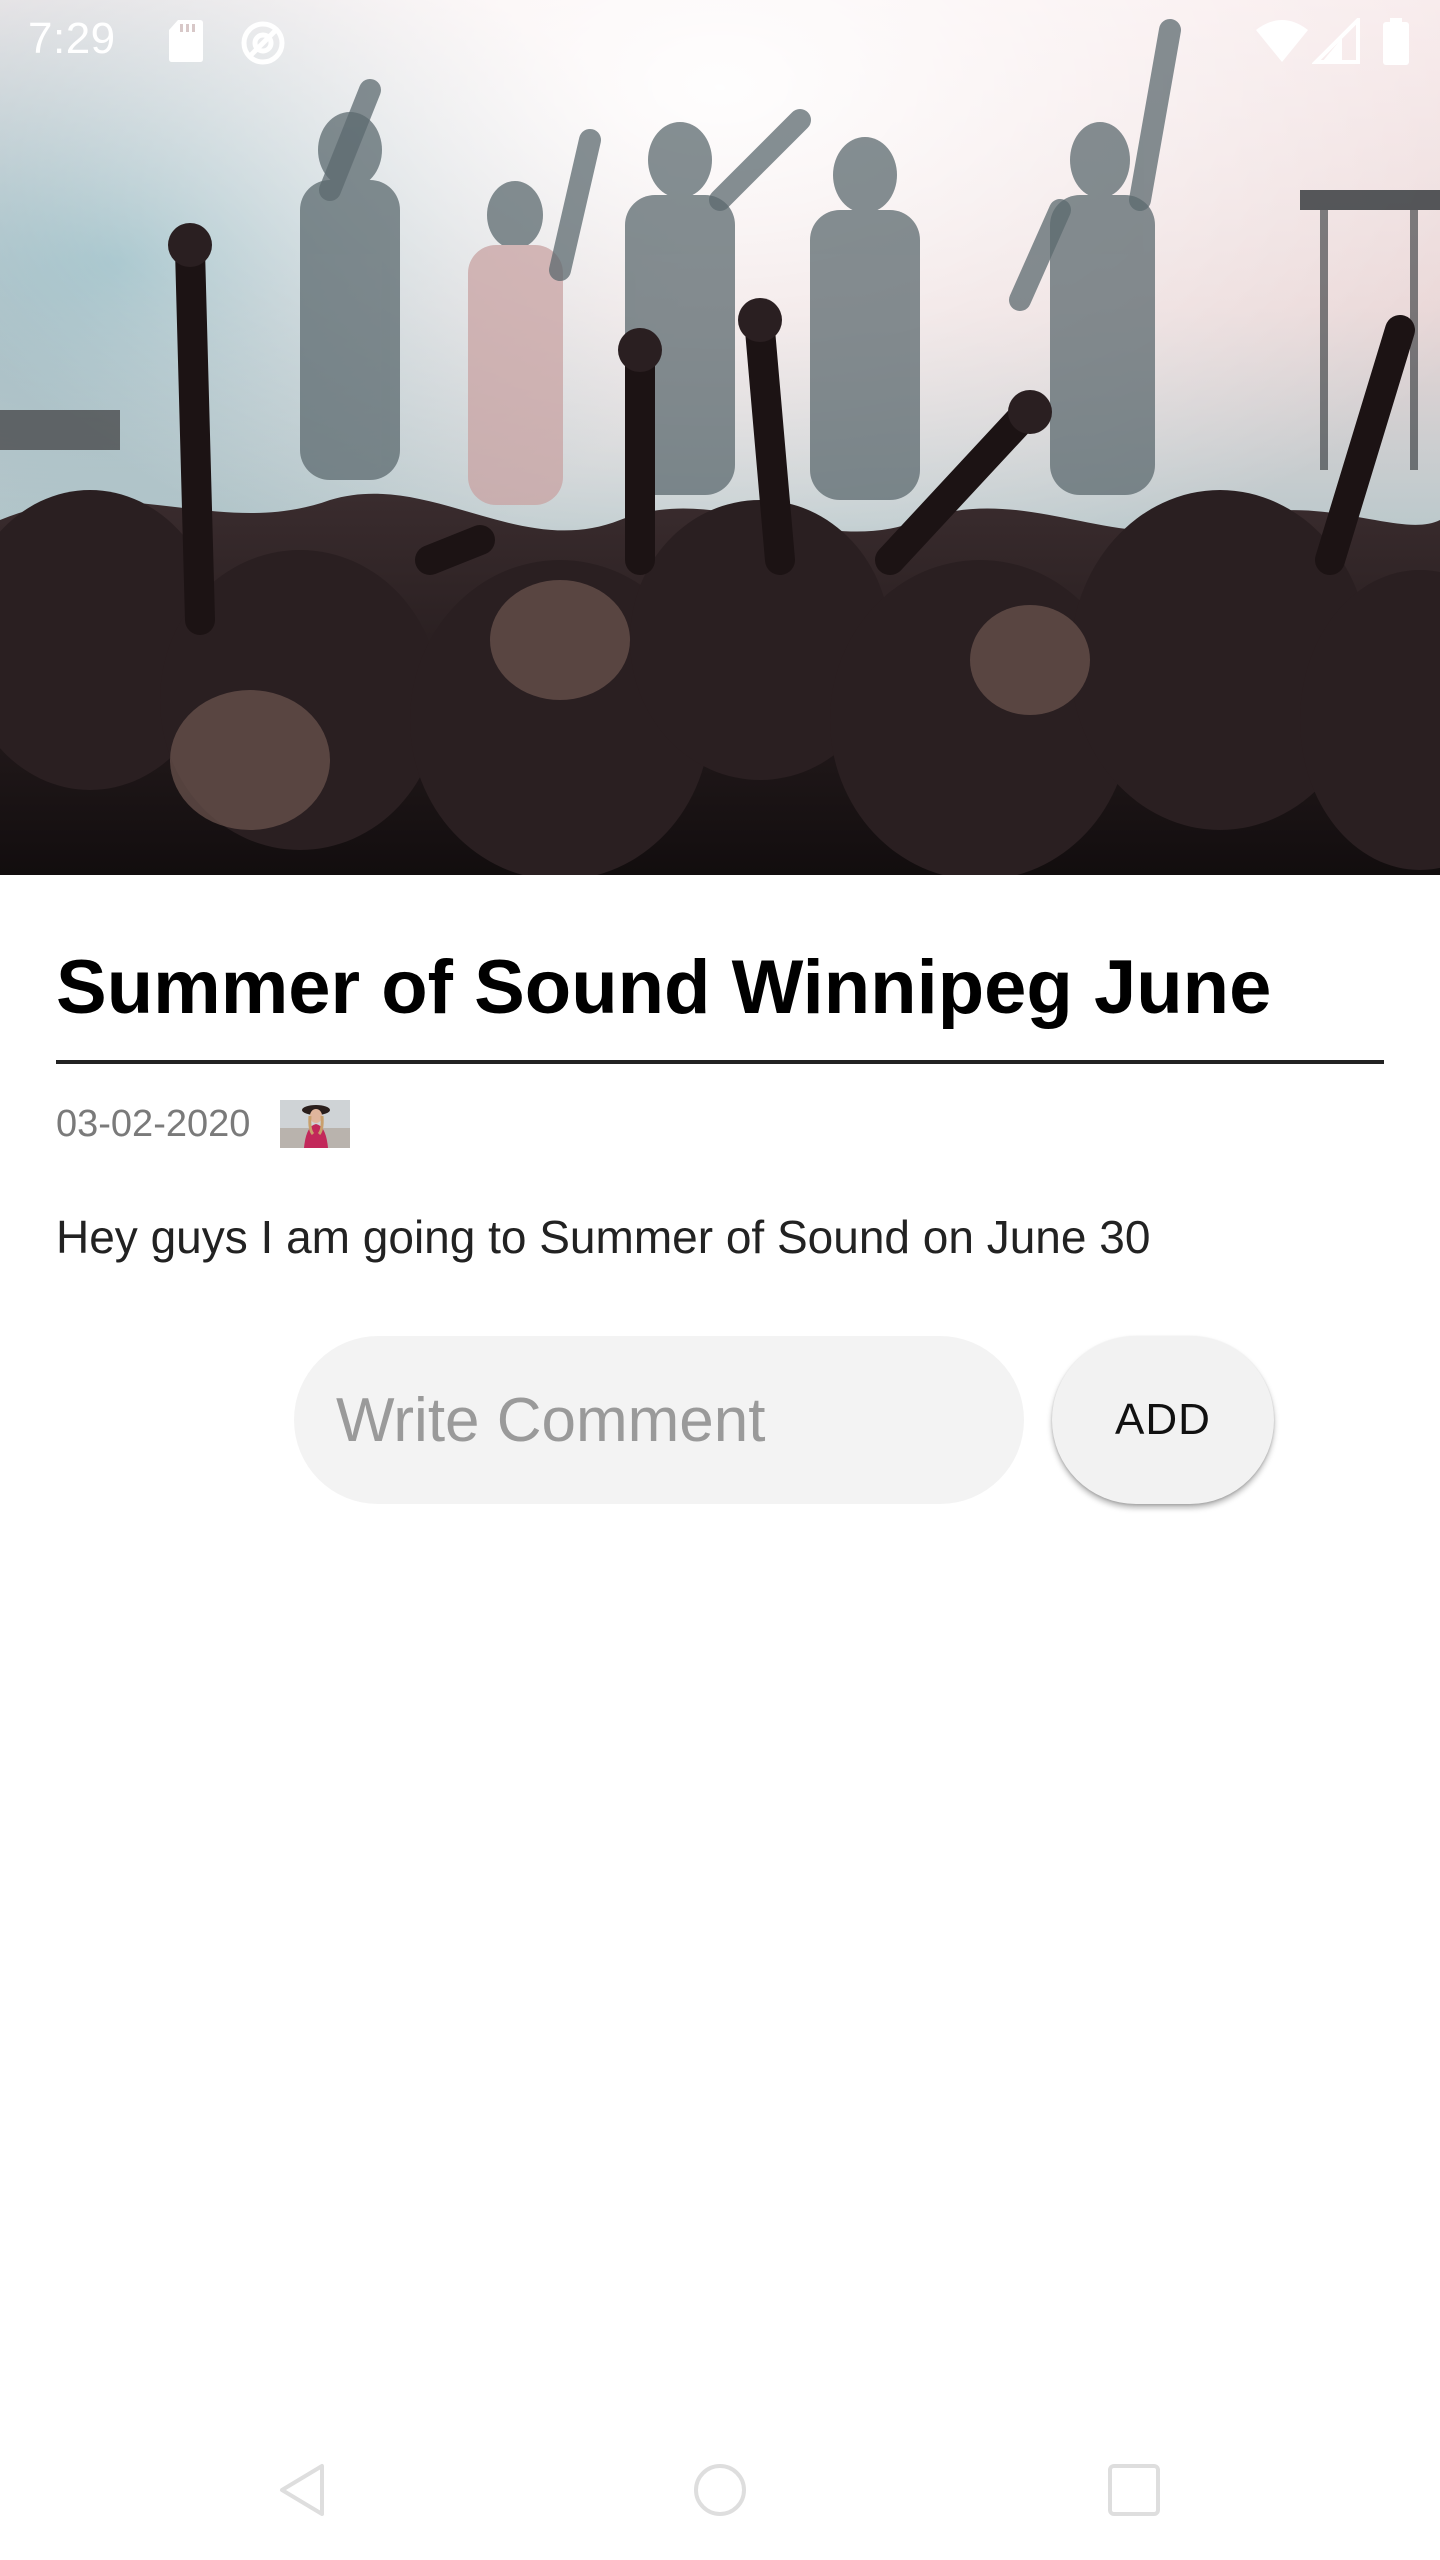 The image size is (1440, 2560). What do you see at coordinates (315, 1124) in the screenshot?
I see `author-avatar` at bounding box center [315, 1124].